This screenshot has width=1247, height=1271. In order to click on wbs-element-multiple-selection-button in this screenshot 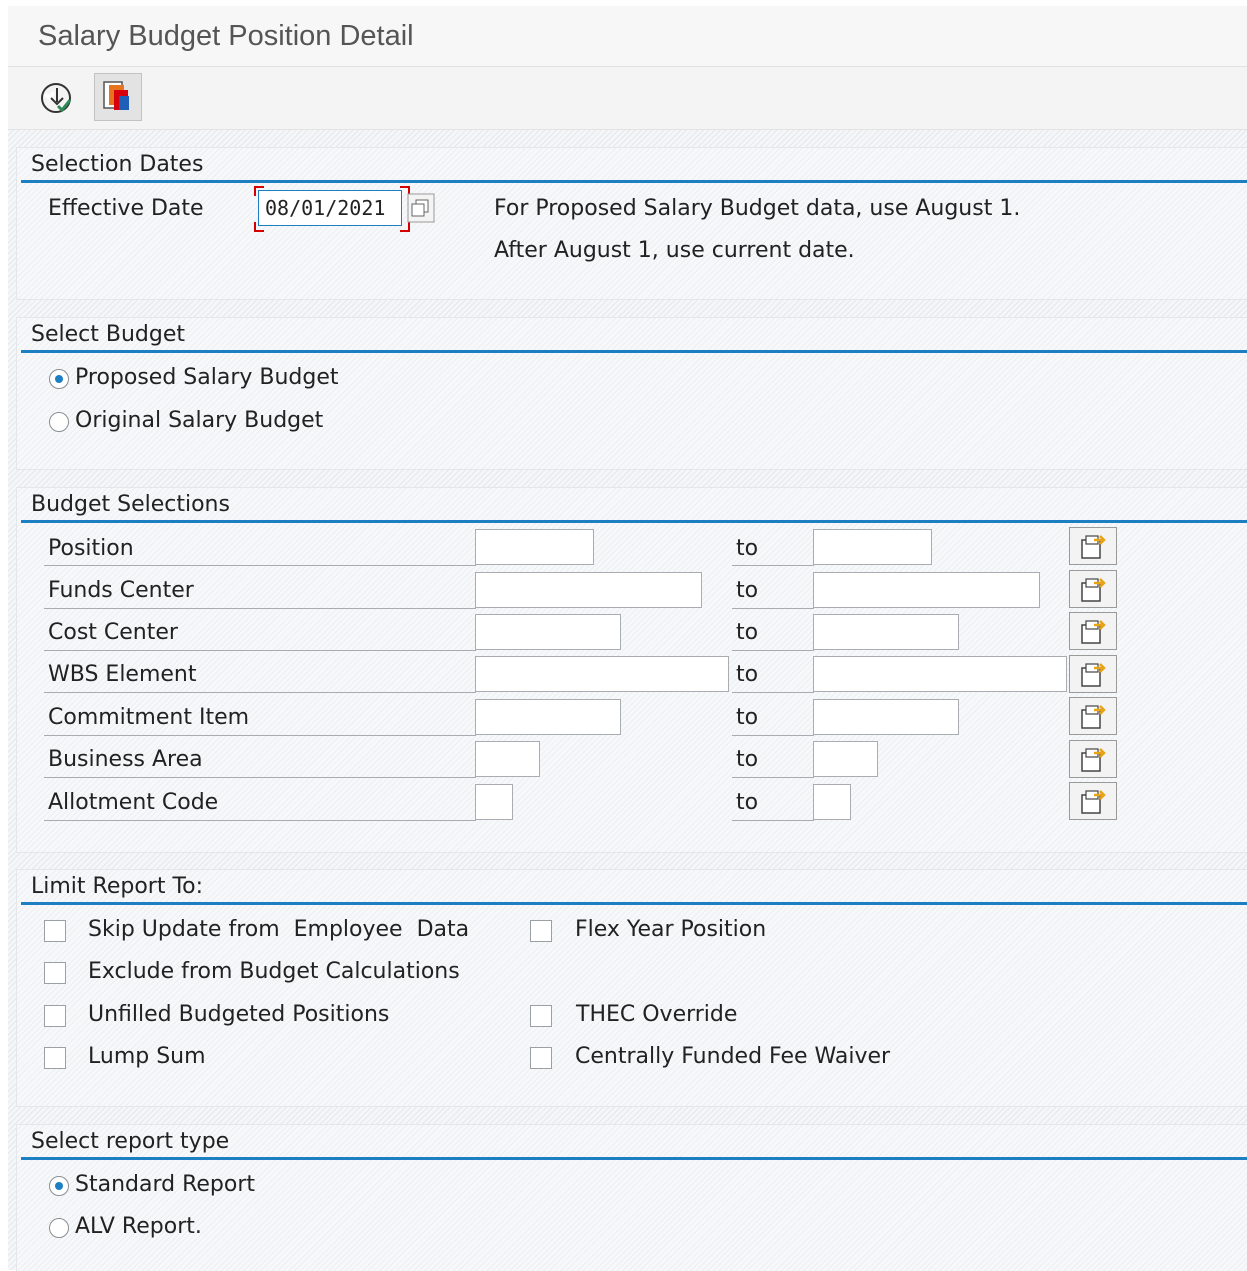, I will do `click(1093, 674)`.